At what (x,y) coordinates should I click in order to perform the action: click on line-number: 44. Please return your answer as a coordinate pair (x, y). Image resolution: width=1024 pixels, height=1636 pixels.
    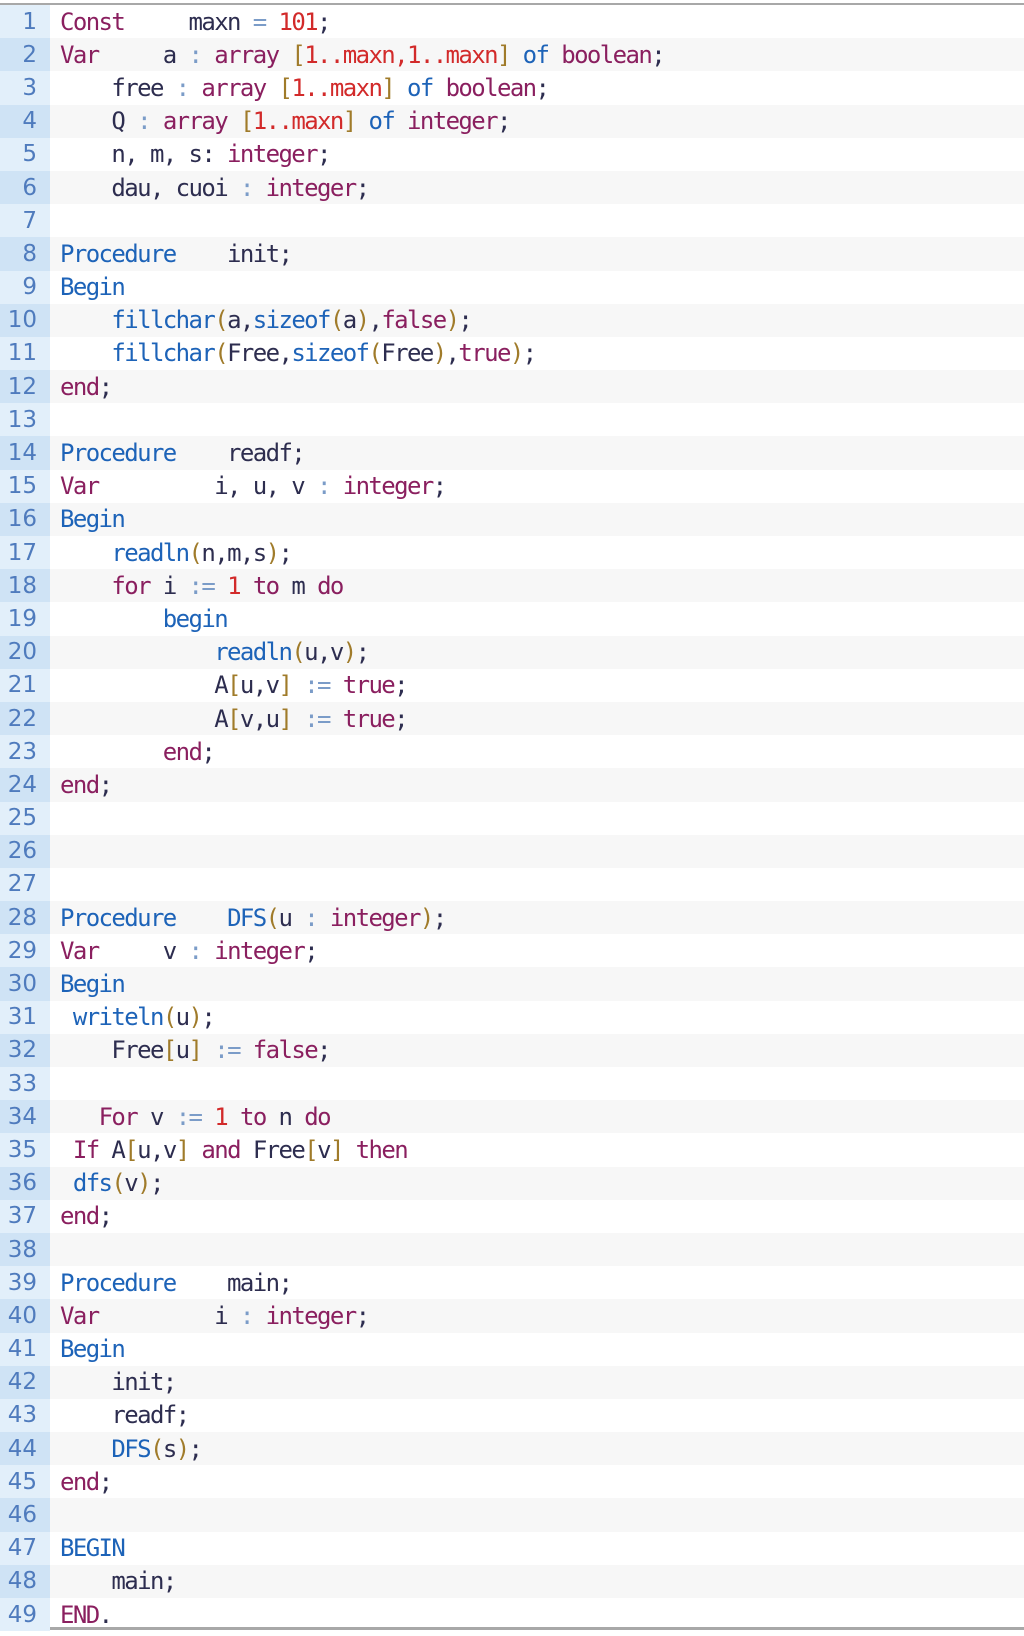
    Looking at the image, I should click on (25, 1449).